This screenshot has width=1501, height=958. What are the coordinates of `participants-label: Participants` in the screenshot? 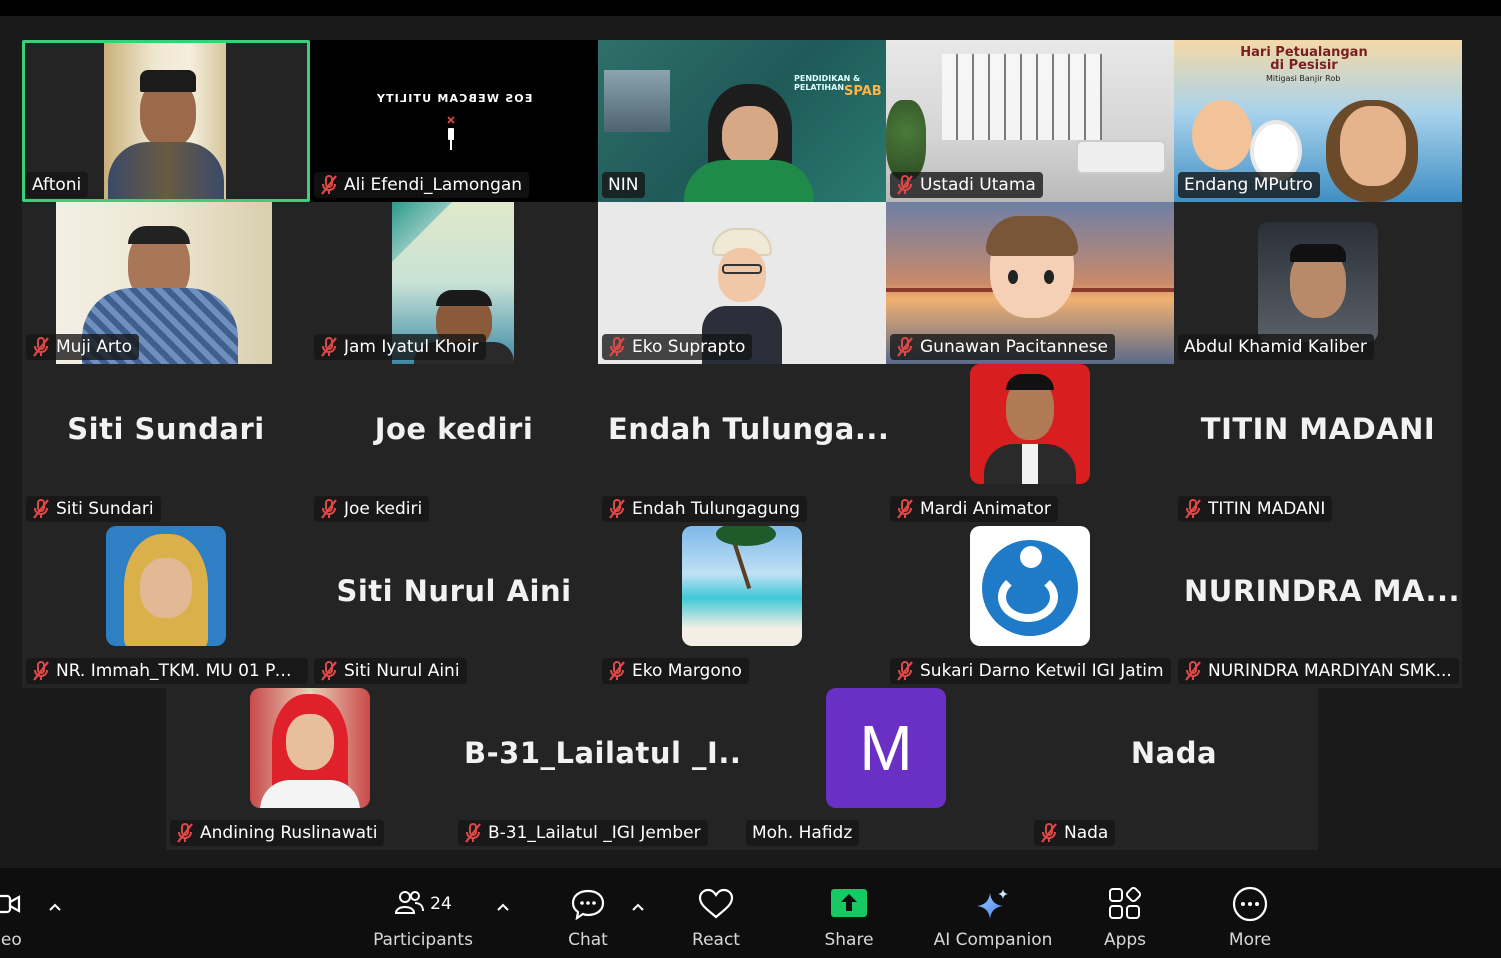 It's located at (423, 940).